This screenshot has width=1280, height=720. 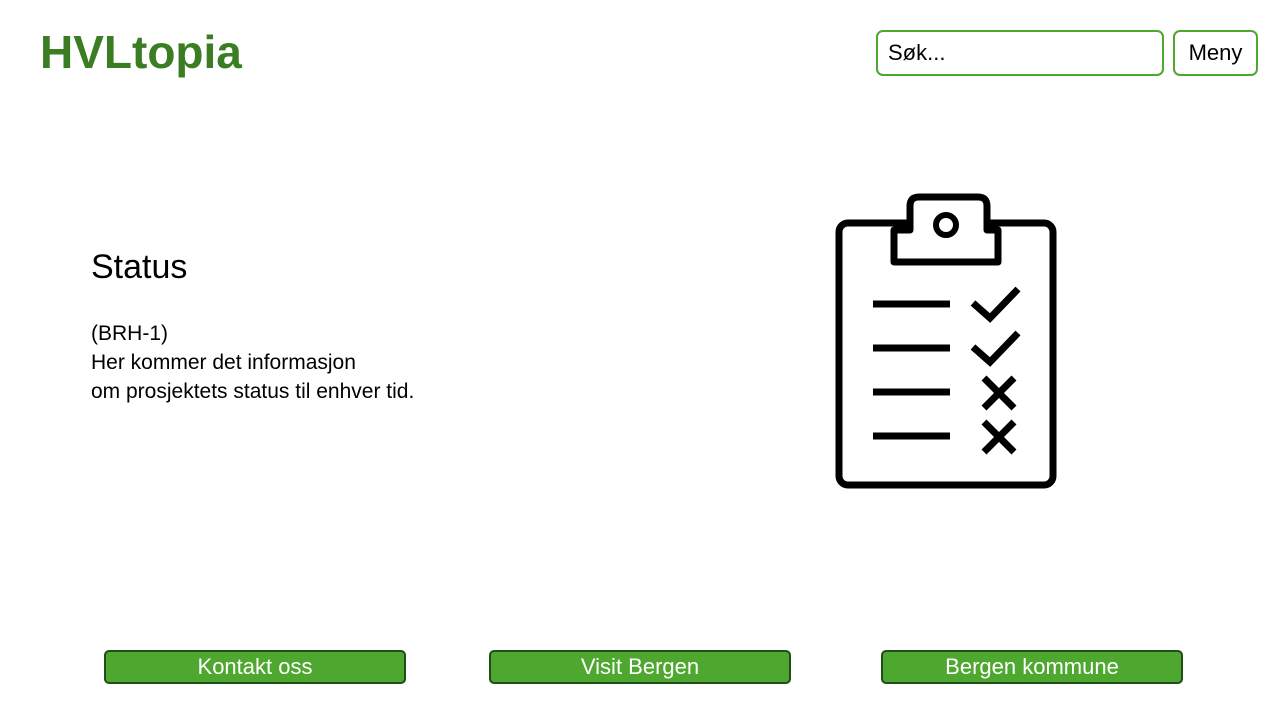 I want to click on search-input, so click(x=1020, y=53).